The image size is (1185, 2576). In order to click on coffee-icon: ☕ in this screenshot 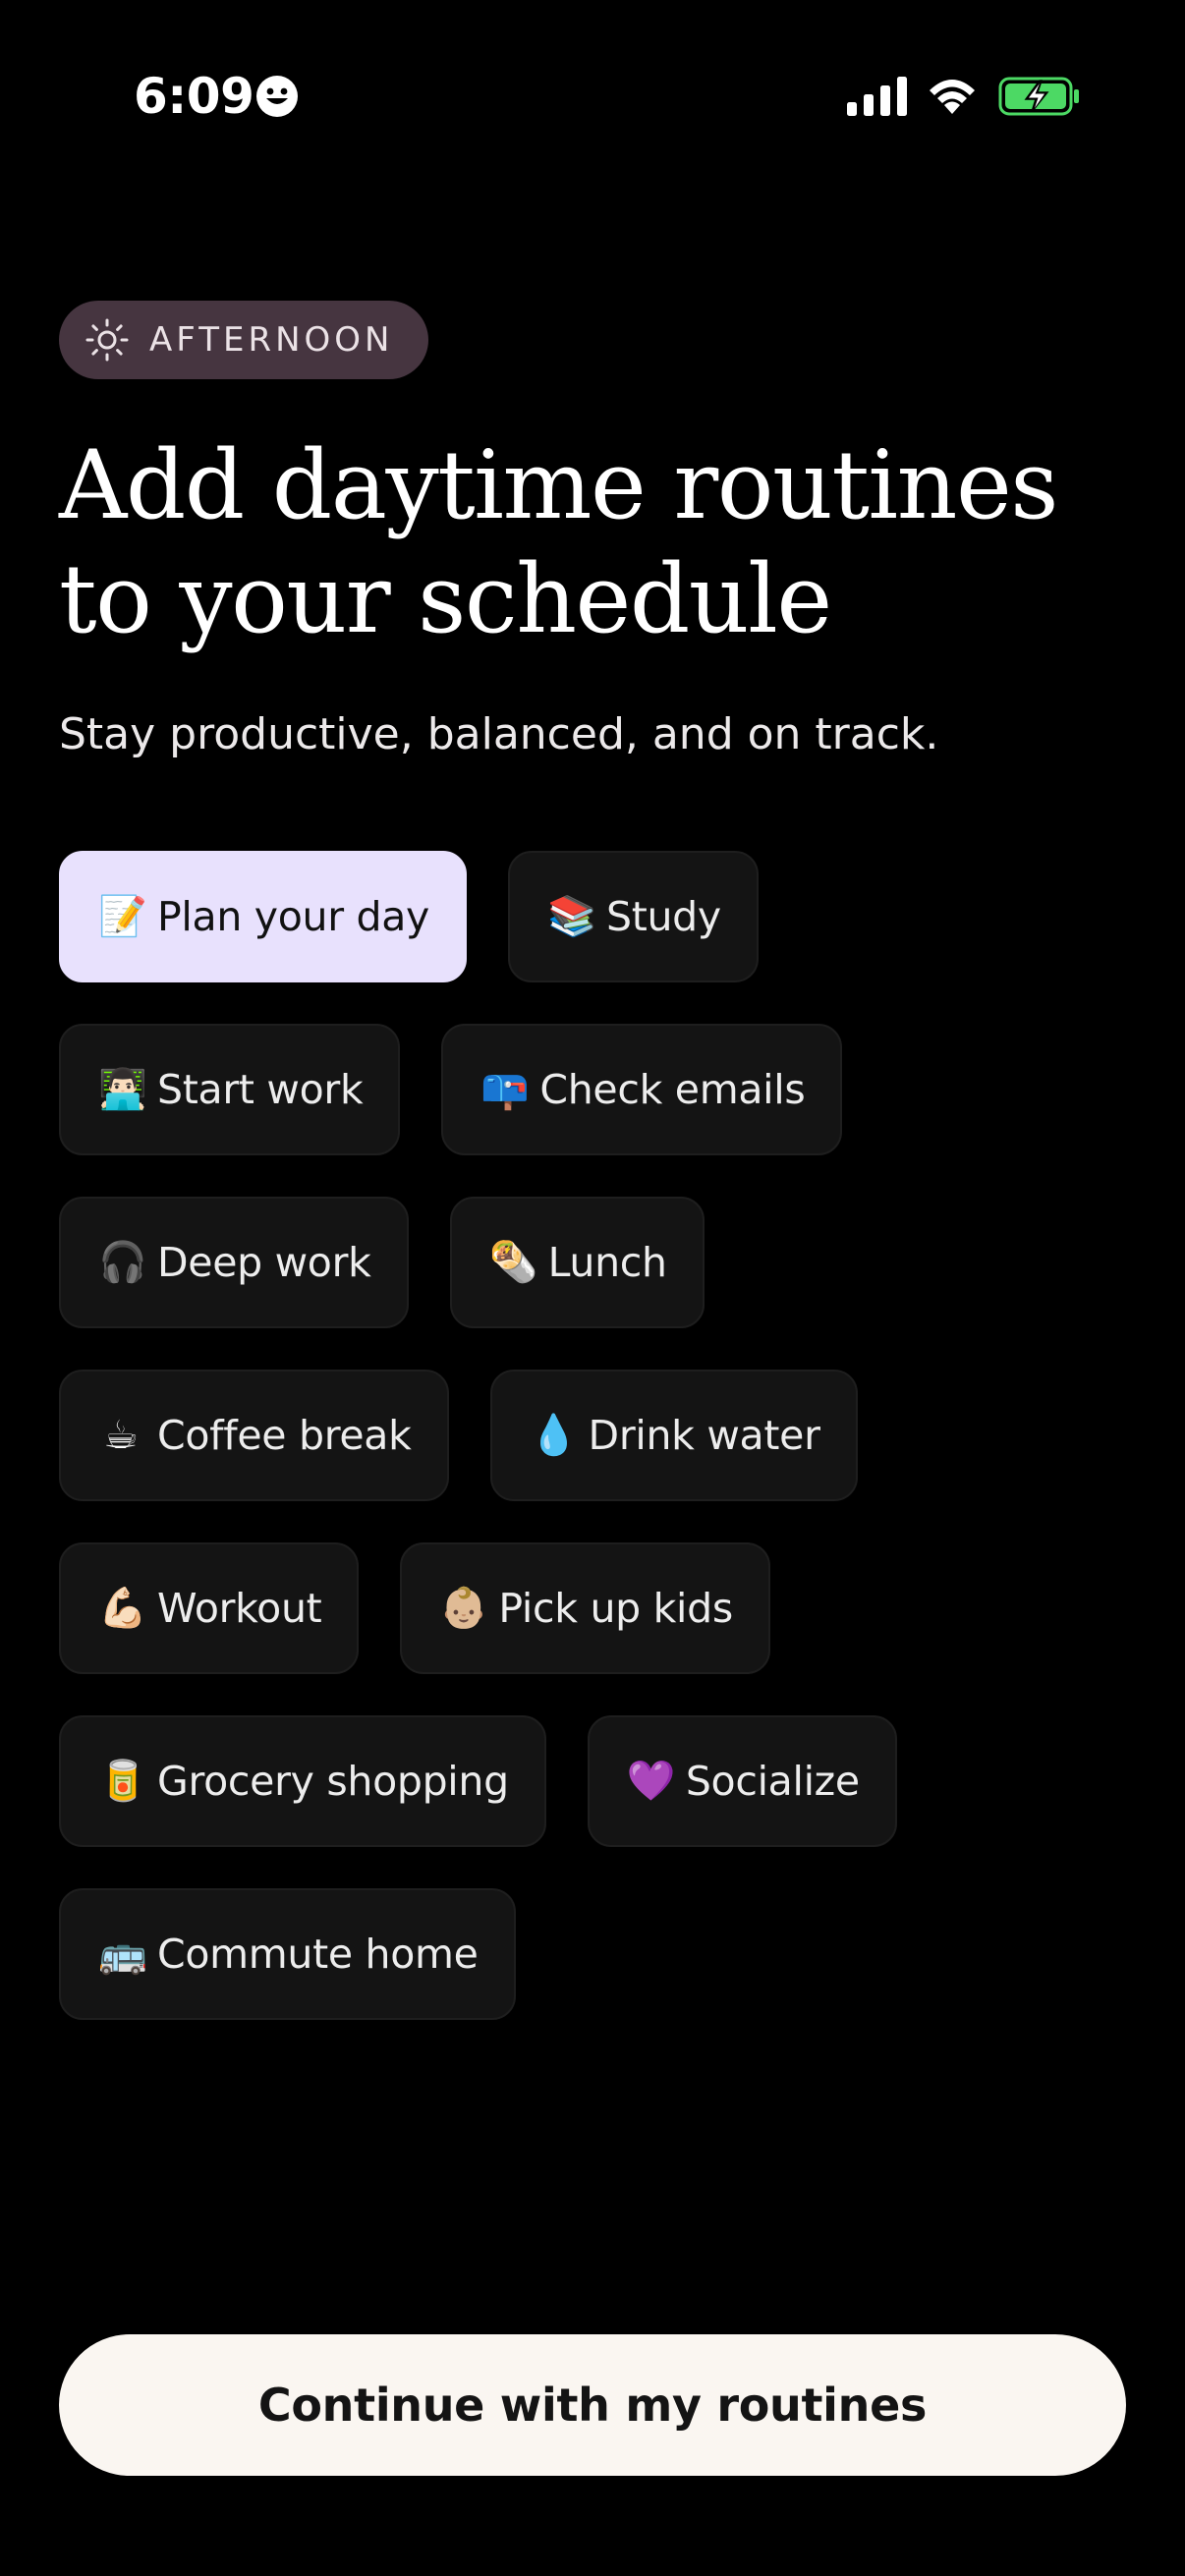, I will do `click(121, 1435)`.